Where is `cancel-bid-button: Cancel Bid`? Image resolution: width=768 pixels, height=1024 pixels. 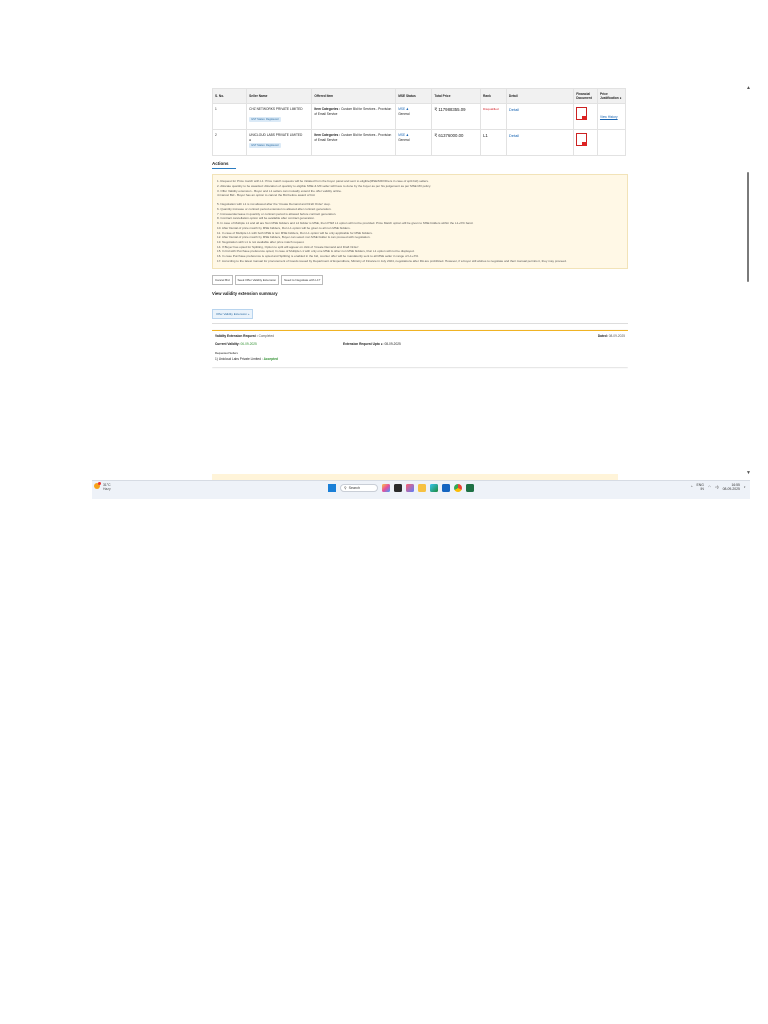
cancel-bid-button: Cancel Bid is located at coordinates (222, 279).